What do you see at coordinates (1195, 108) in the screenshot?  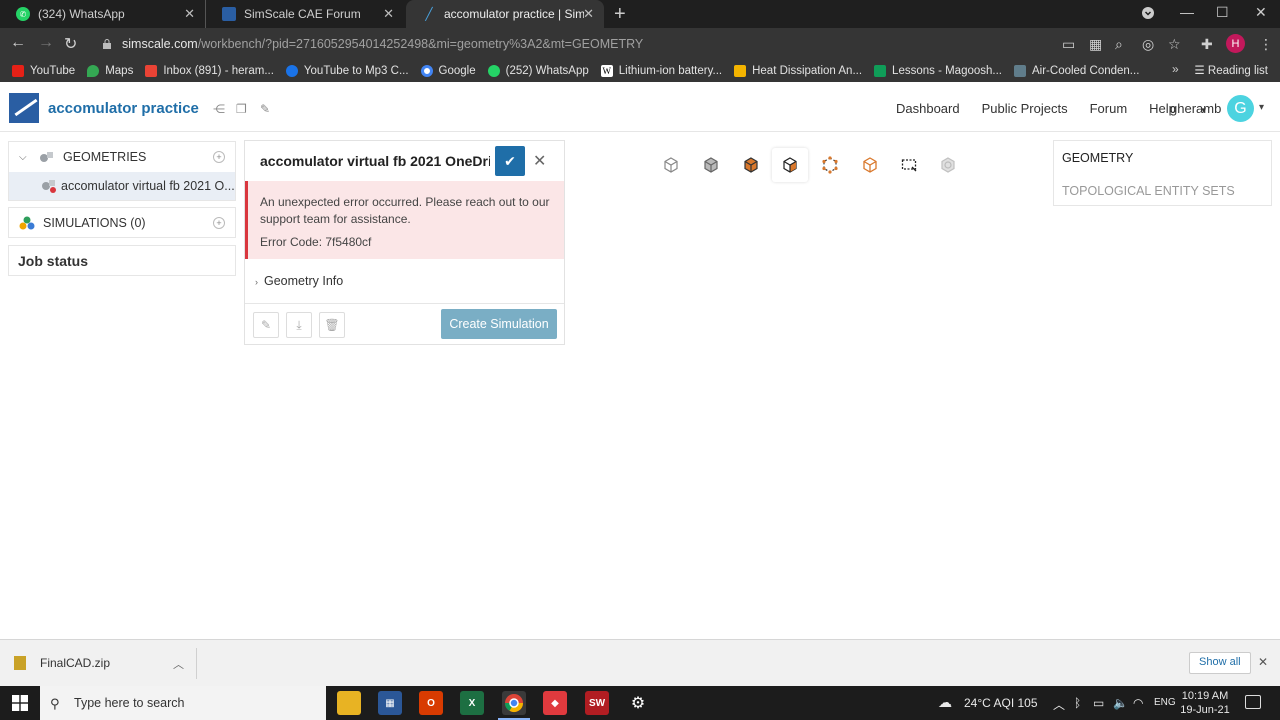 I see `user-name: gheramb` at bounding box center [1195, 108].